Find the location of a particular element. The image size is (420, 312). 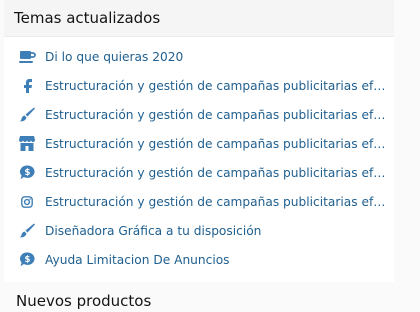

widget-header: Temas actualizados is located at coordinates (199, 18).